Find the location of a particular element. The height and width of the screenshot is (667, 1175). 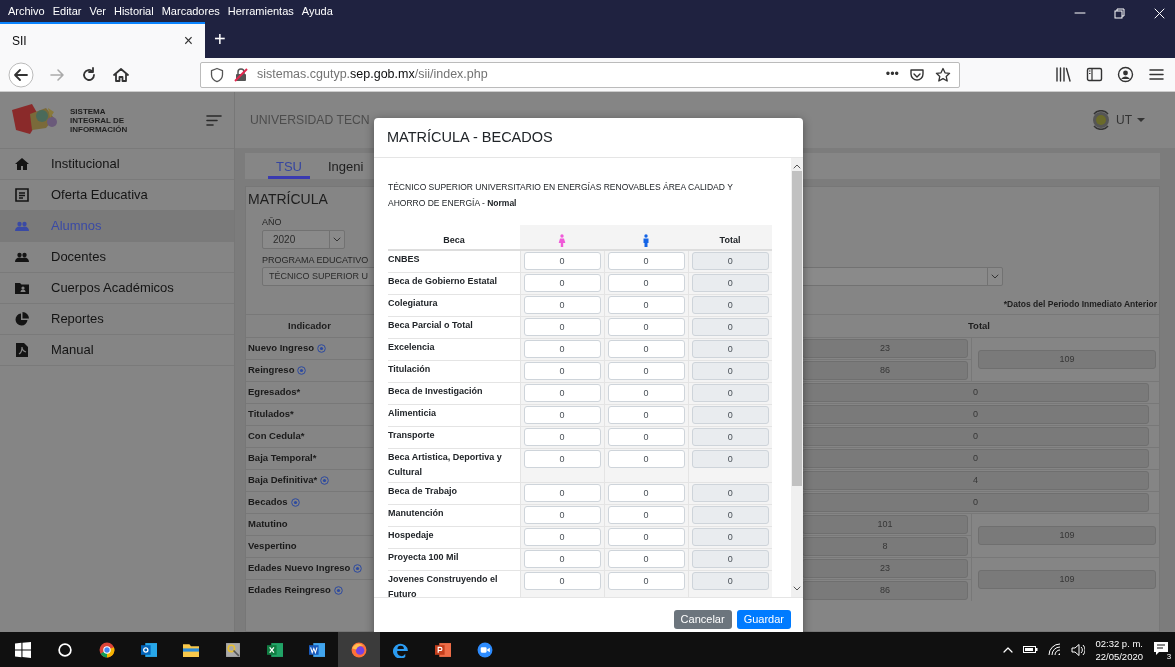

close-icon is located at coordinates (1159, 13).